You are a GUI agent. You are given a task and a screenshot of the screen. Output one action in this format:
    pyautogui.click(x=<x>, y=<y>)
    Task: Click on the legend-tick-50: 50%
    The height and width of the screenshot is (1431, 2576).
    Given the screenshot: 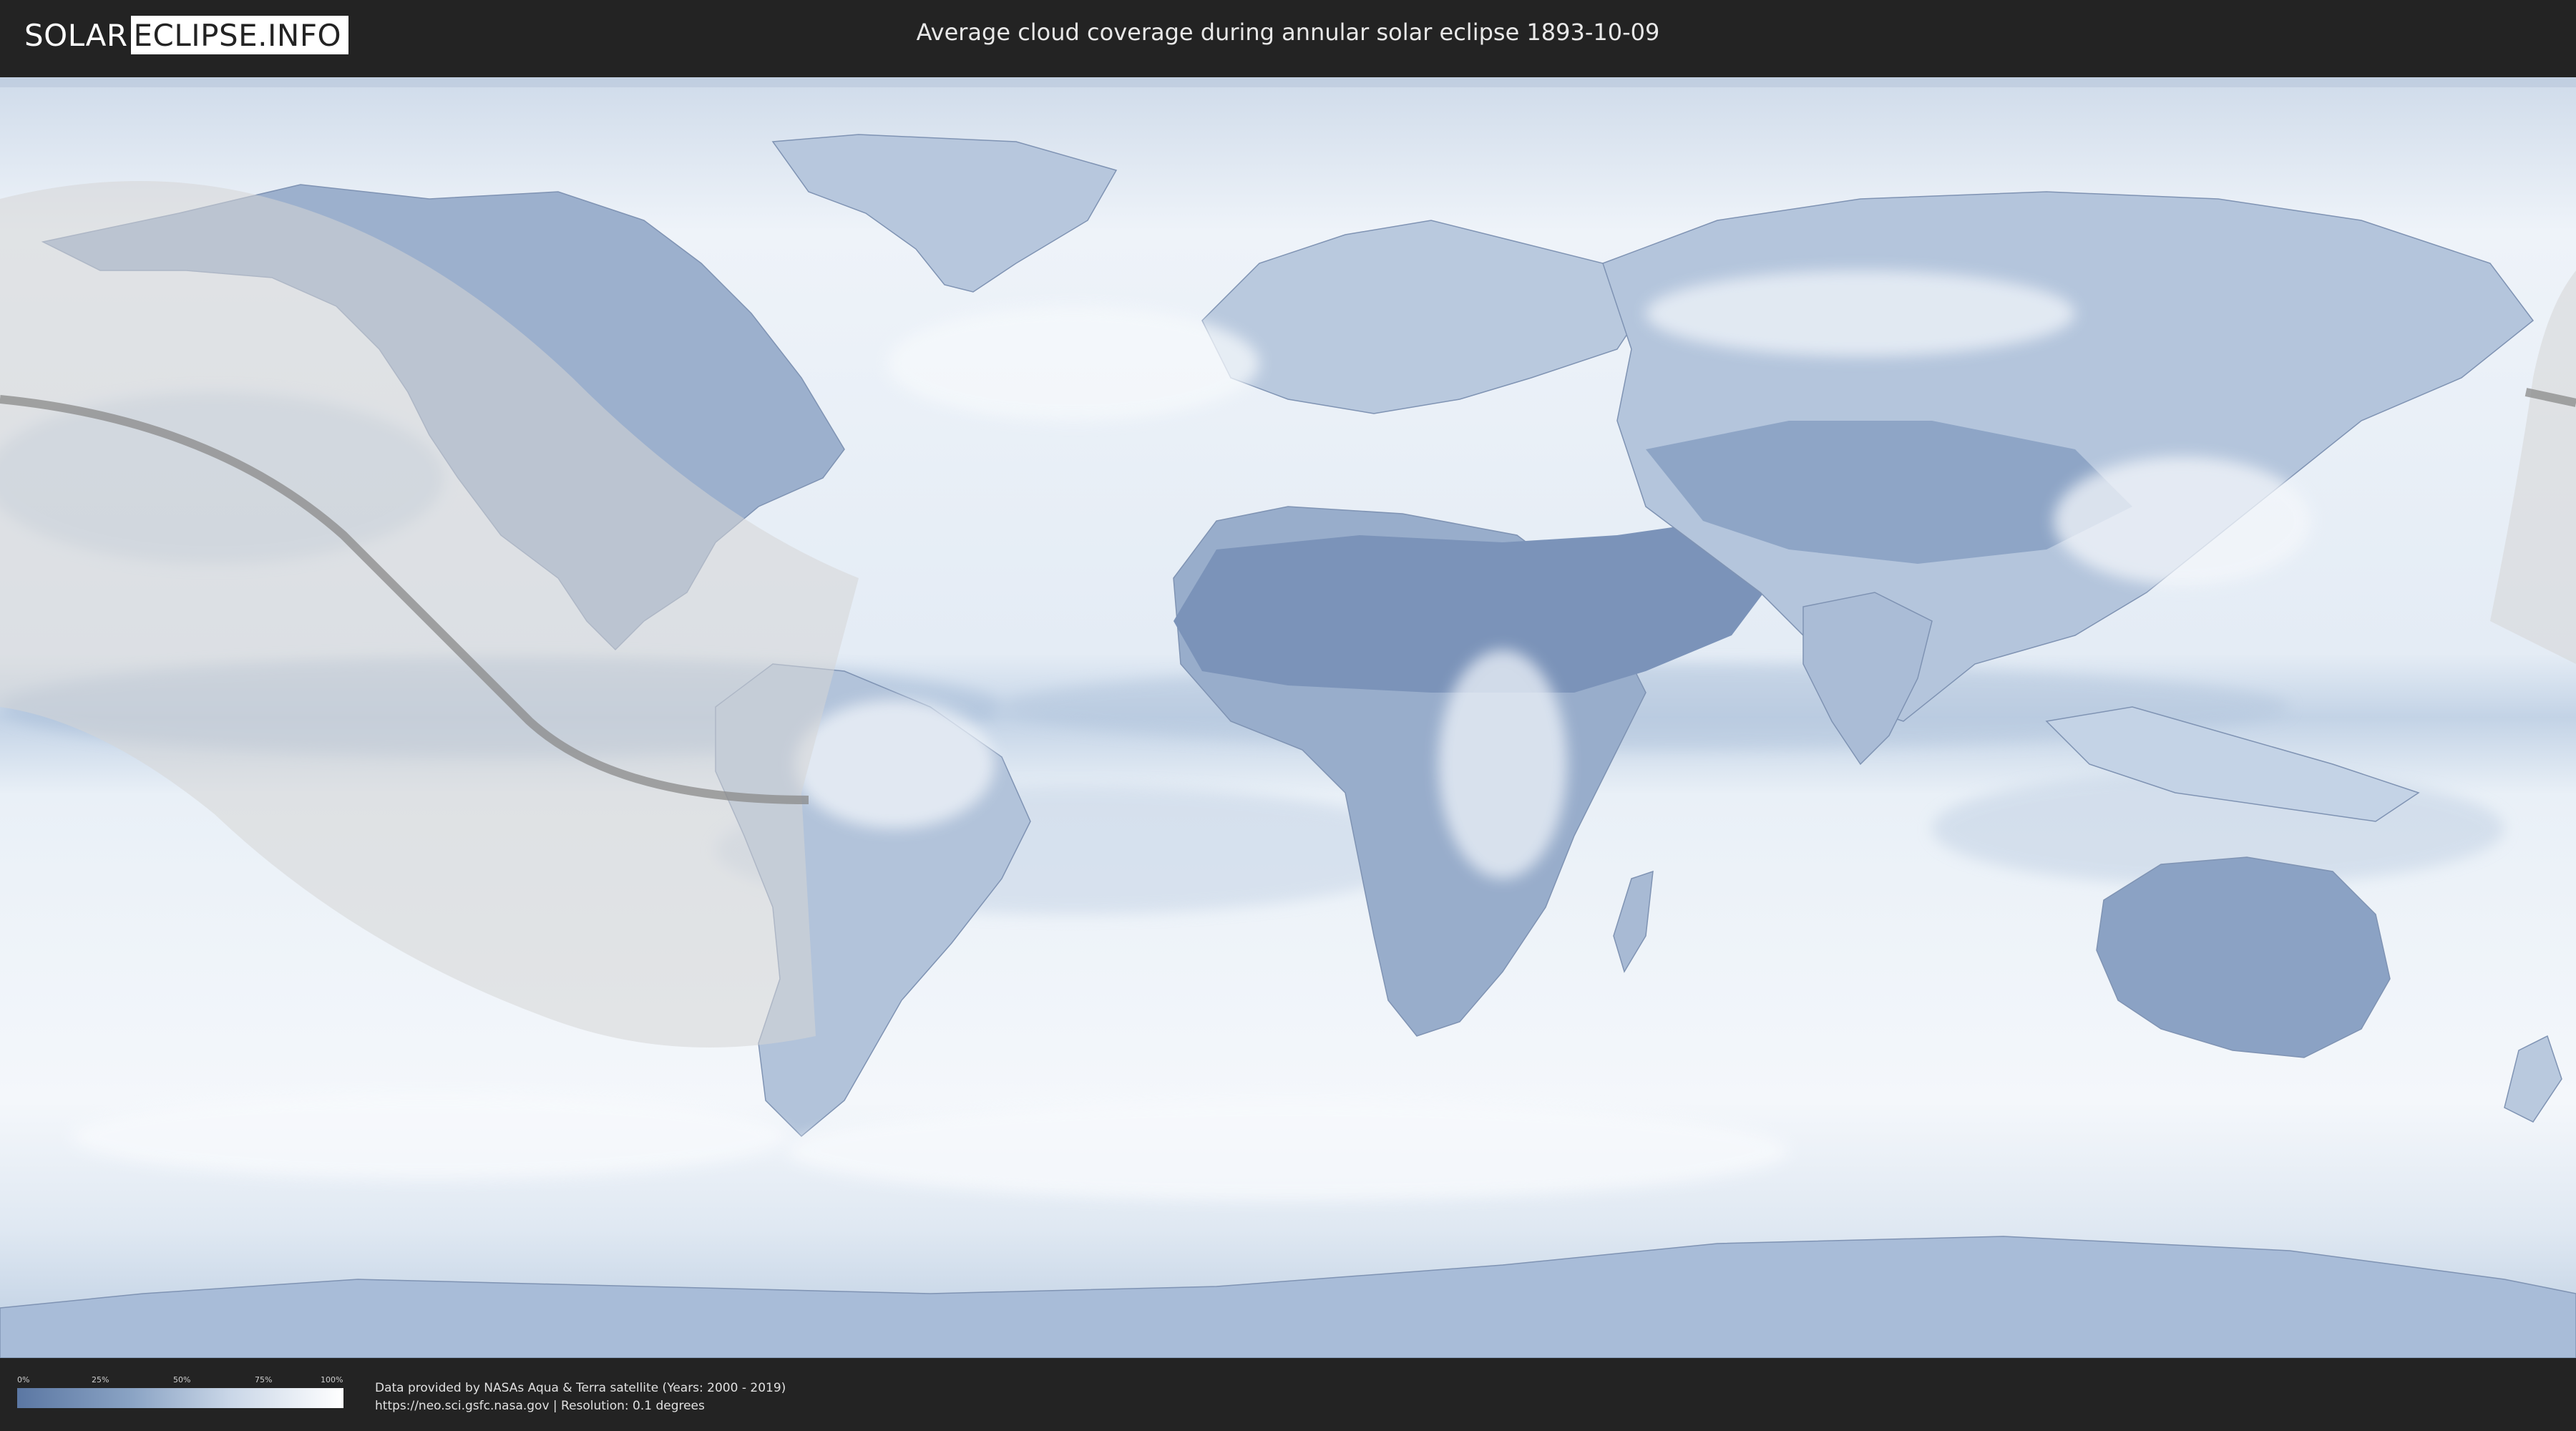 What is the action you would take?
    pyautogui.click(x=182, y=1379)
    